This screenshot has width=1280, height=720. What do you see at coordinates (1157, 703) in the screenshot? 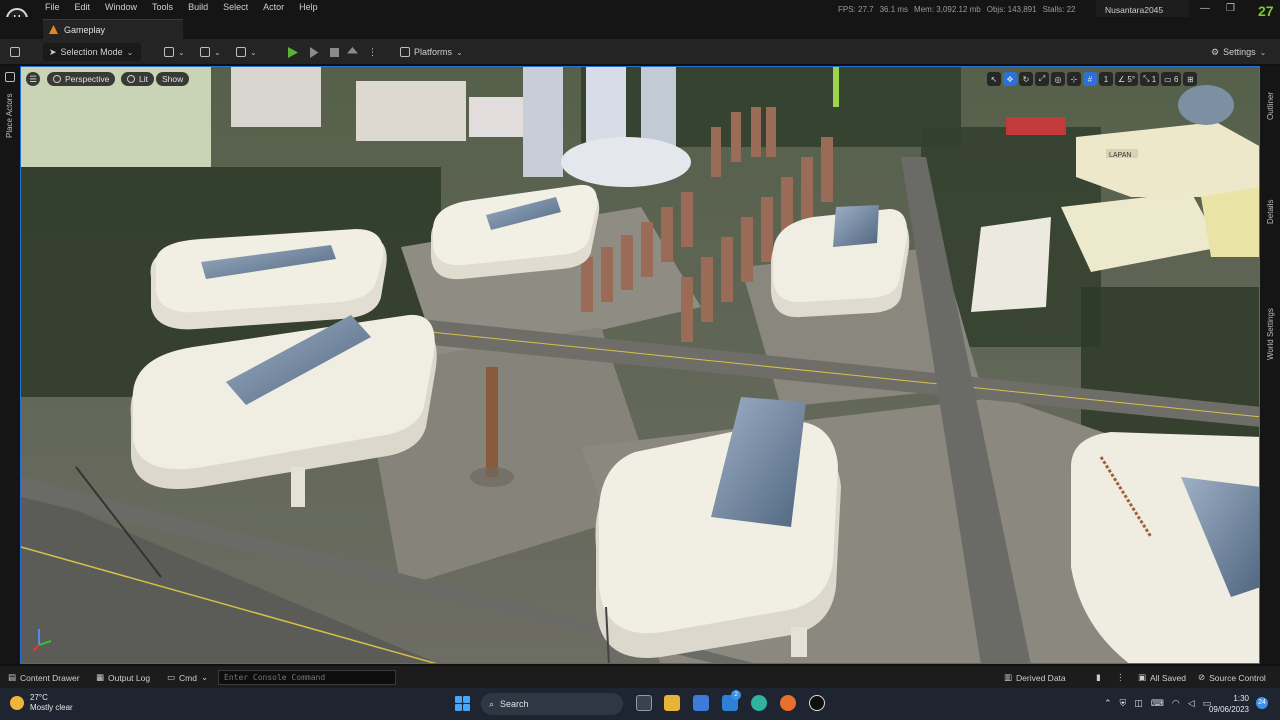
I see `keyboard-icon: ⌨` at bounding box center [1157, 703].